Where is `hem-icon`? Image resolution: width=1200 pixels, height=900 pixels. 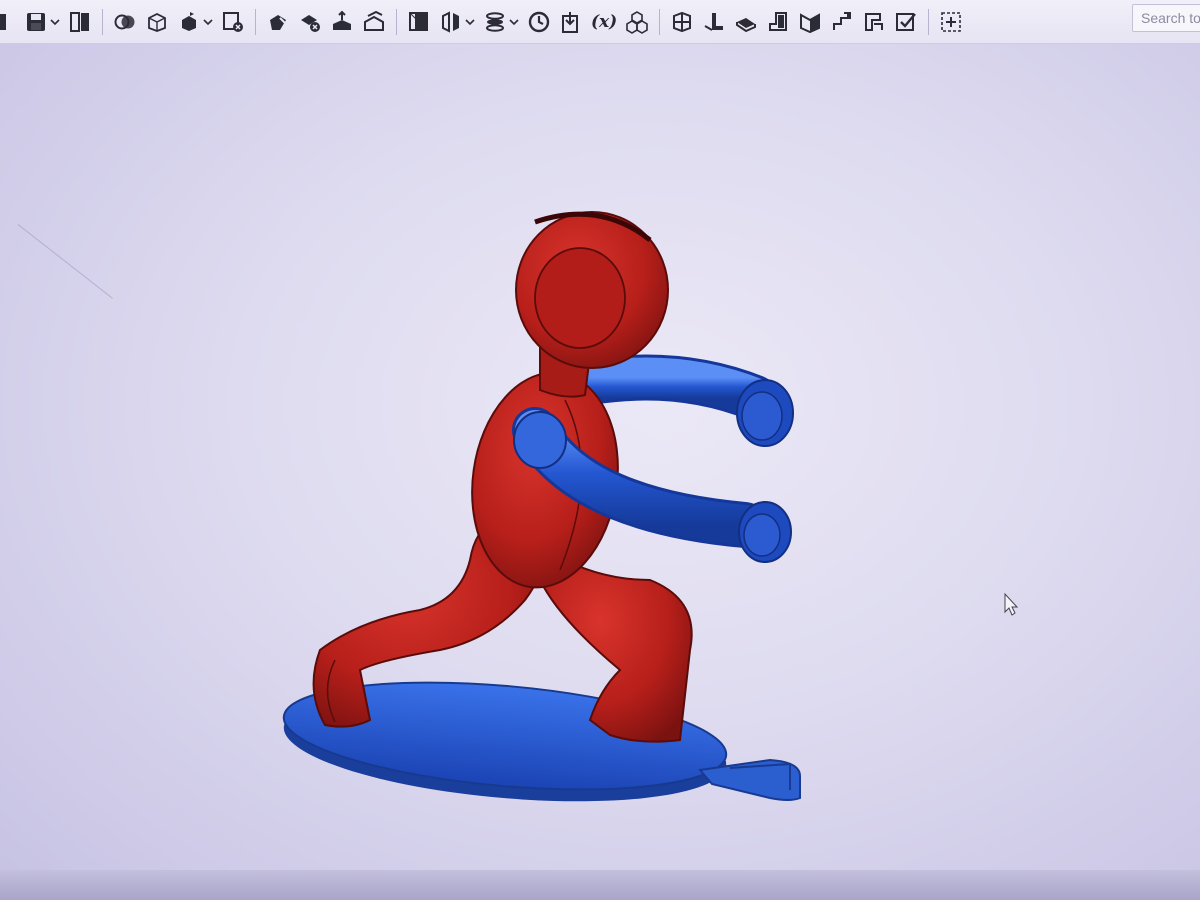
hem-icon is located at coordinates (746, 24).